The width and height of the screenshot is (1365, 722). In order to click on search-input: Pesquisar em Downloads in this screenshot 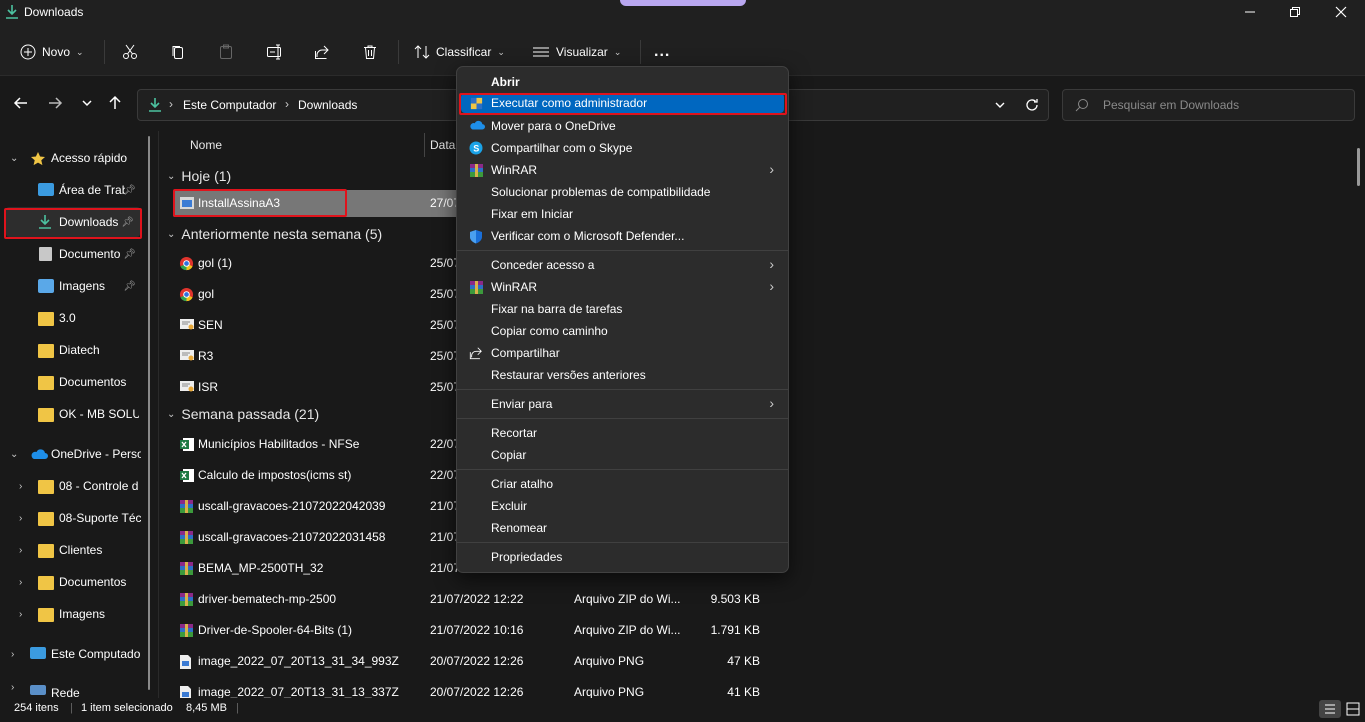, I will do `click(1208, 105)`.